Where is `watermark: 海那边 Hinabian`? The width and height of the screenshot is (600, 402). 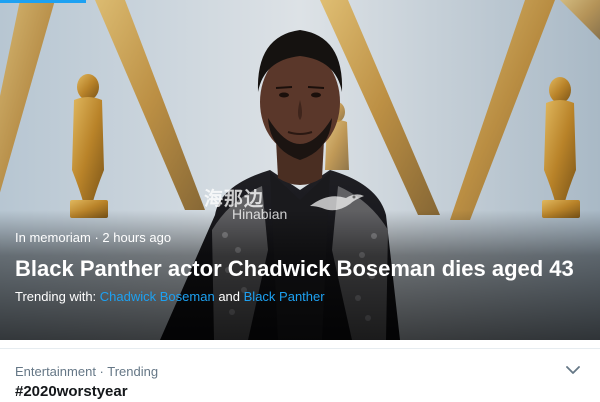 watermark: 海那边 Hinabian is located at coordinates (291, 206).